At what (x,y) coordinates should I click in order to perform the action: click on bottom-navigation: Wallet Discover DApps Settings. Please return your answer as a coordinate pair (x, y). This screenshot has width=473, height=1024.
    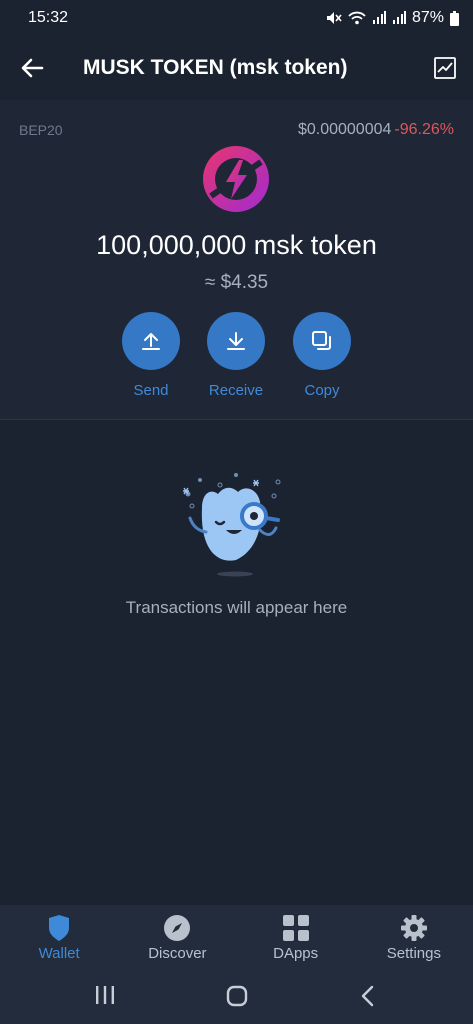
    Looking at the image, I should click on (236, 937).